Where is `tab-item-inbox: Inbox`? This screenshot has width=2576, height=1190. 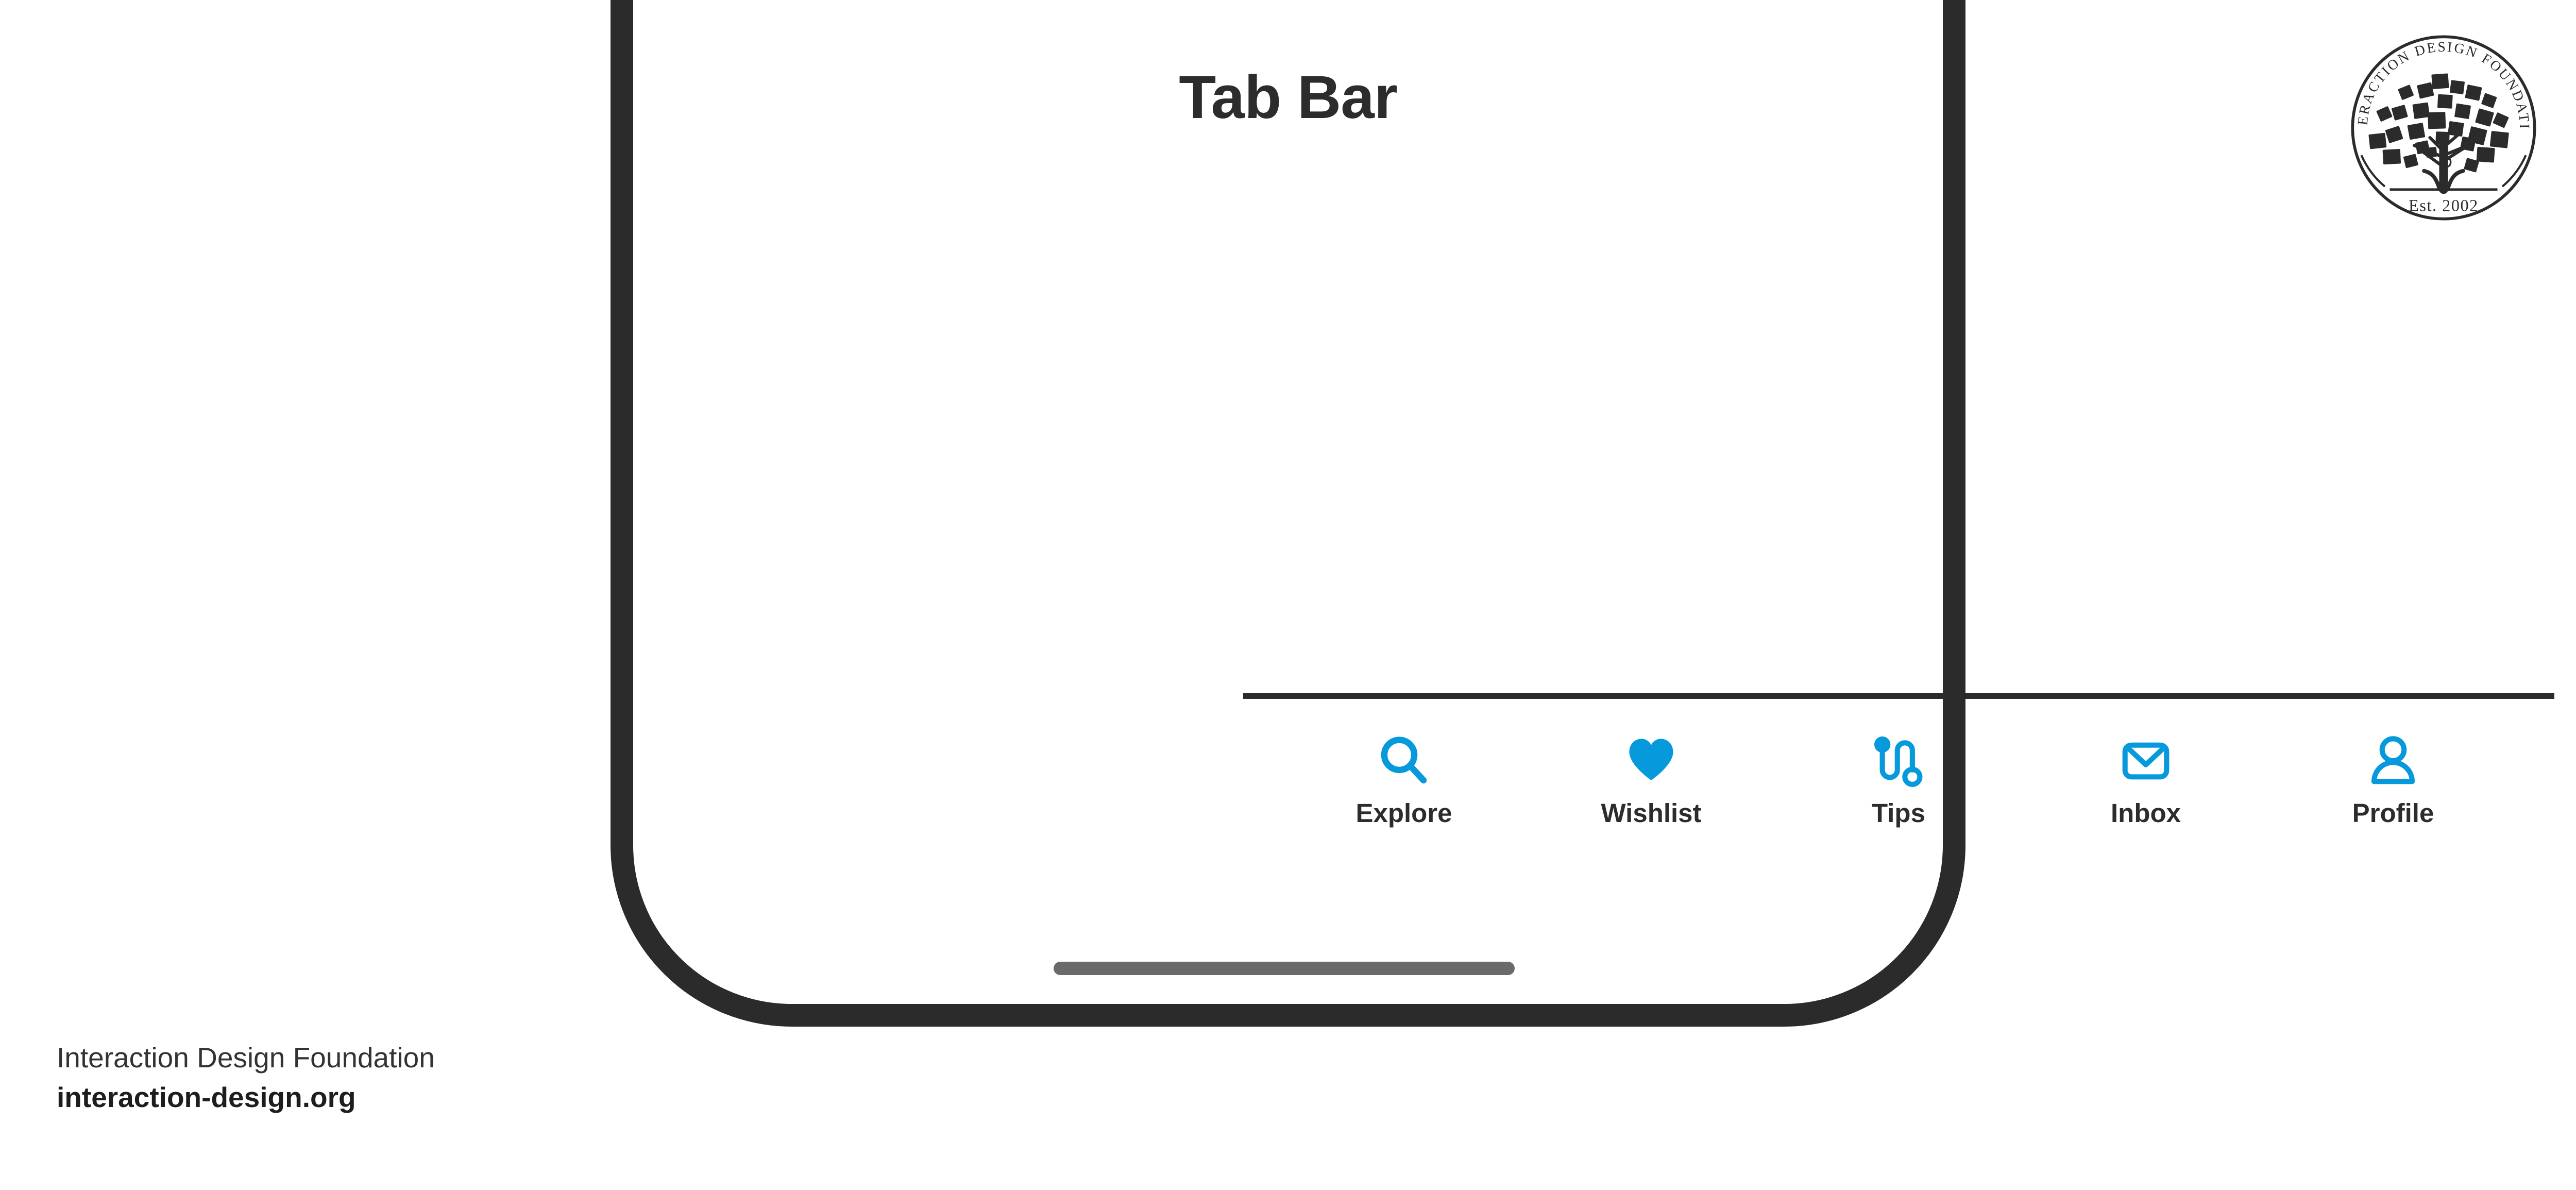
tab-item-inbox: Inbox is located at coordinates (2145, 780).